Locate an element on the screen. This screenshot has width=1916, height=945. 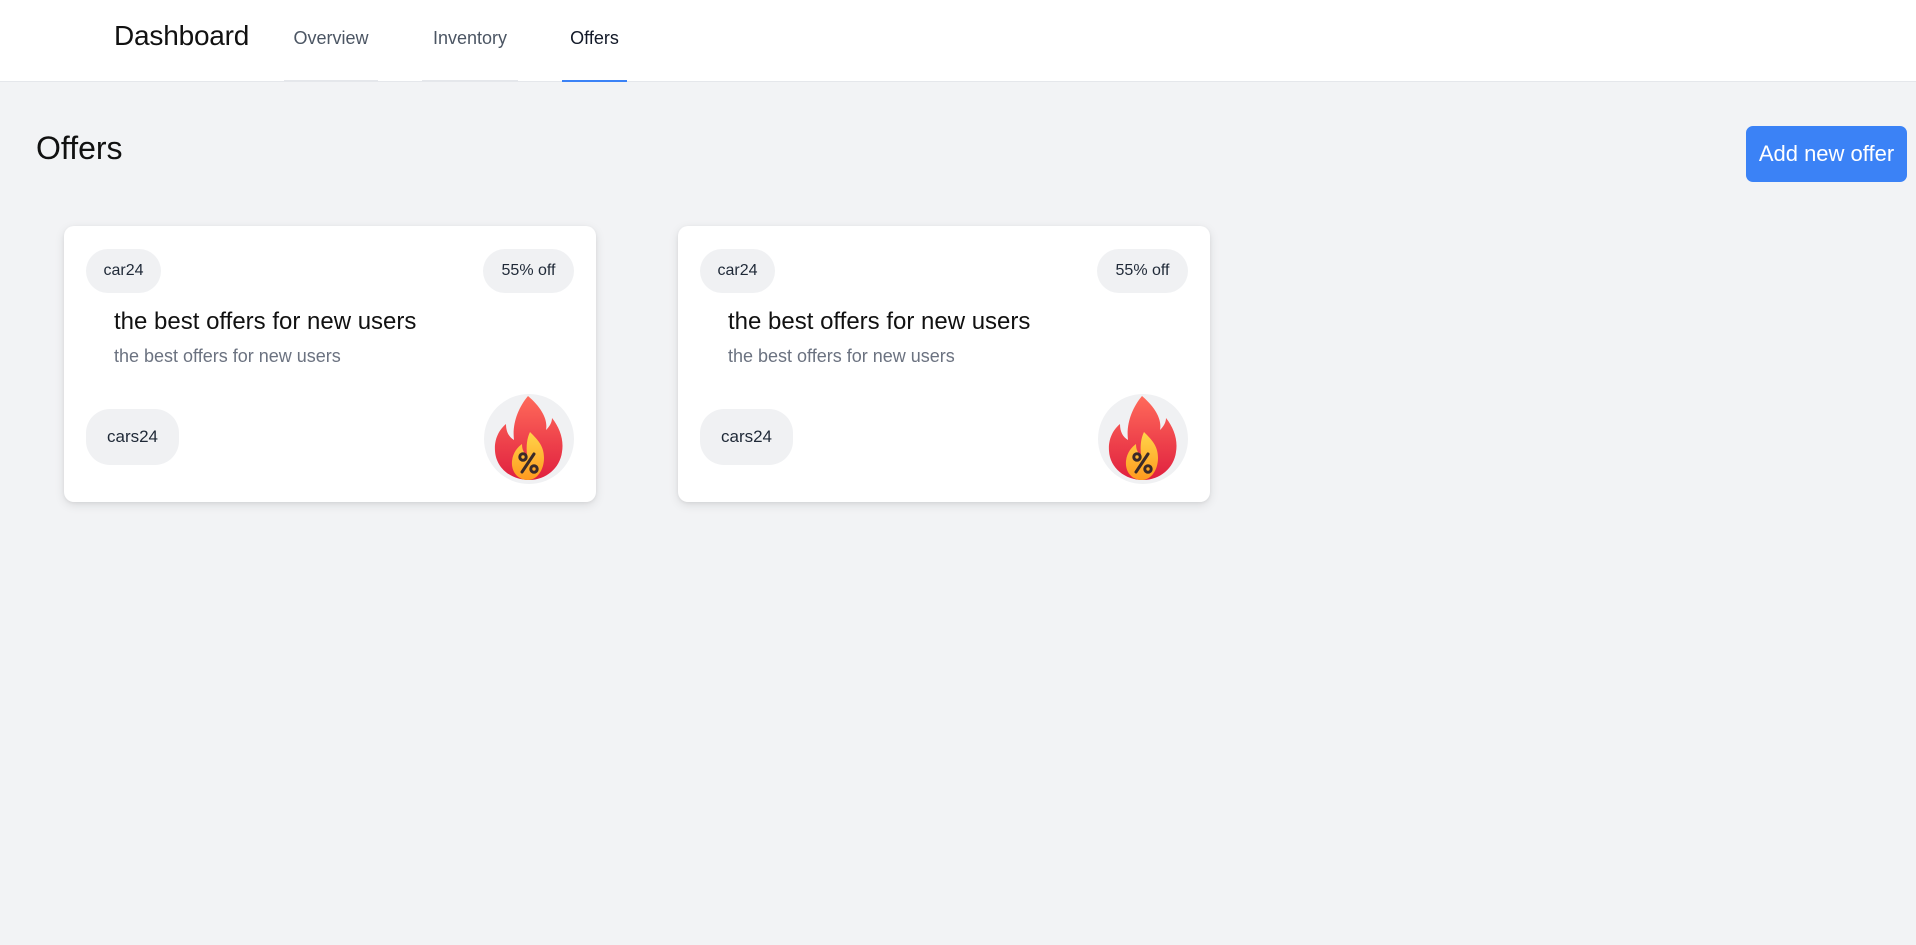
tab-overview: Overview is located at coordinates (331, 41).